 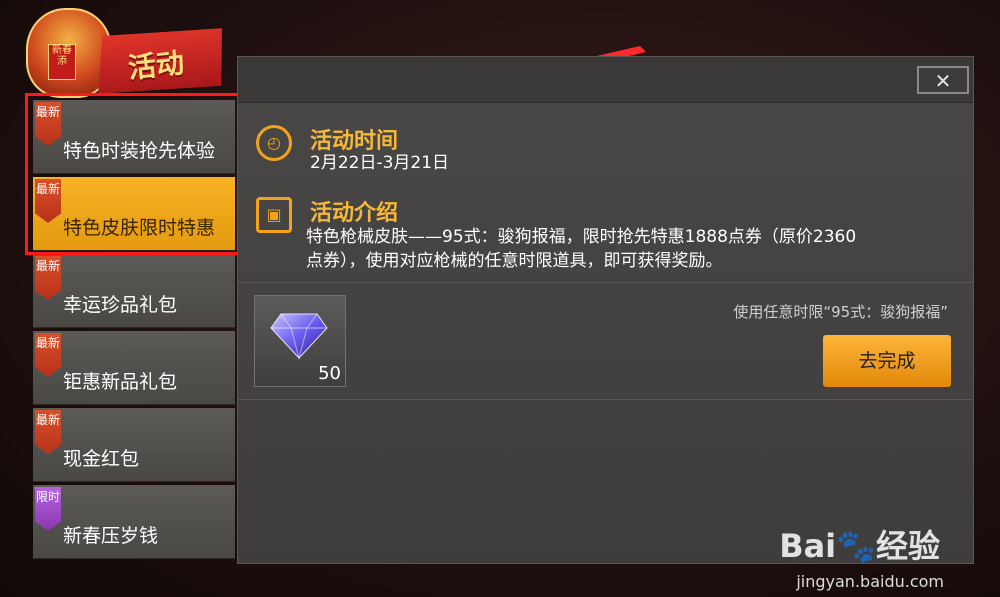 I want to click on clock-icon: ◴, so click(x=274, y=143).